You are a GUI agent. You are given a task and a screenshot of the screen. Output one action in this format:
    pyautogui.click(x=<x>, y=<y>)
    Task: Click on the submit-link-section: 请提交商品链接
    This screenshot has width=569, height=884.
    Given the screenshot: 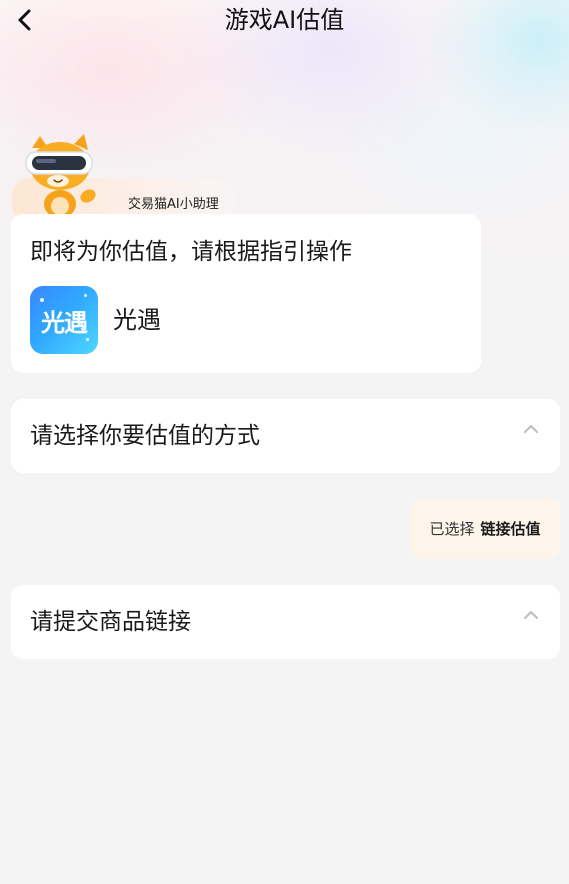 What is the action you would take?
    pyautogui.click(x=285, y=622)
    